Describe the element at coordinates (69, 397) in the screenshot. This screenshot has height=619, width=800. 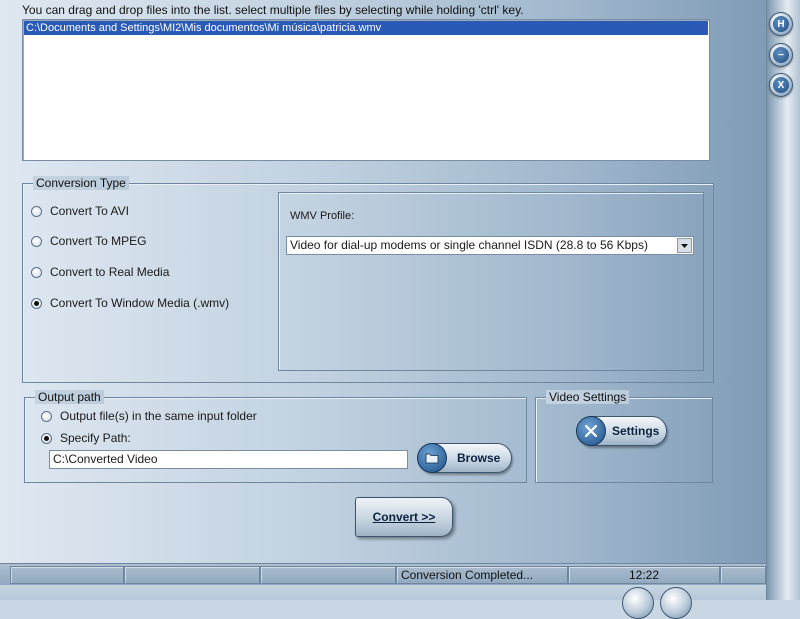
I see `output-path-legend: Output path` at that location.